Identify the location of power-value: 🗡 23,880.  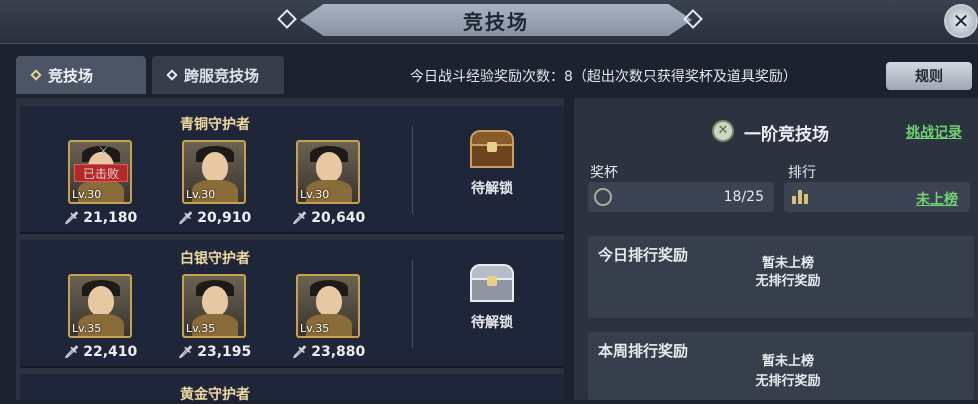
(328, 352).